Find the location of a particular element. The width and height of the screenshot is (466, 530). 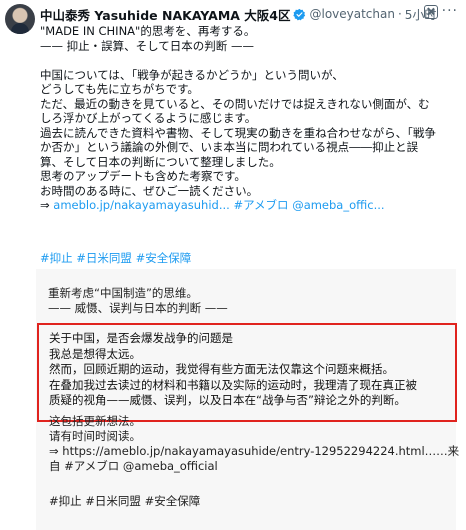

body-line: 中国については、「戦争が起きるかどうか」という問いが、 is located at coordinates (192, 74).